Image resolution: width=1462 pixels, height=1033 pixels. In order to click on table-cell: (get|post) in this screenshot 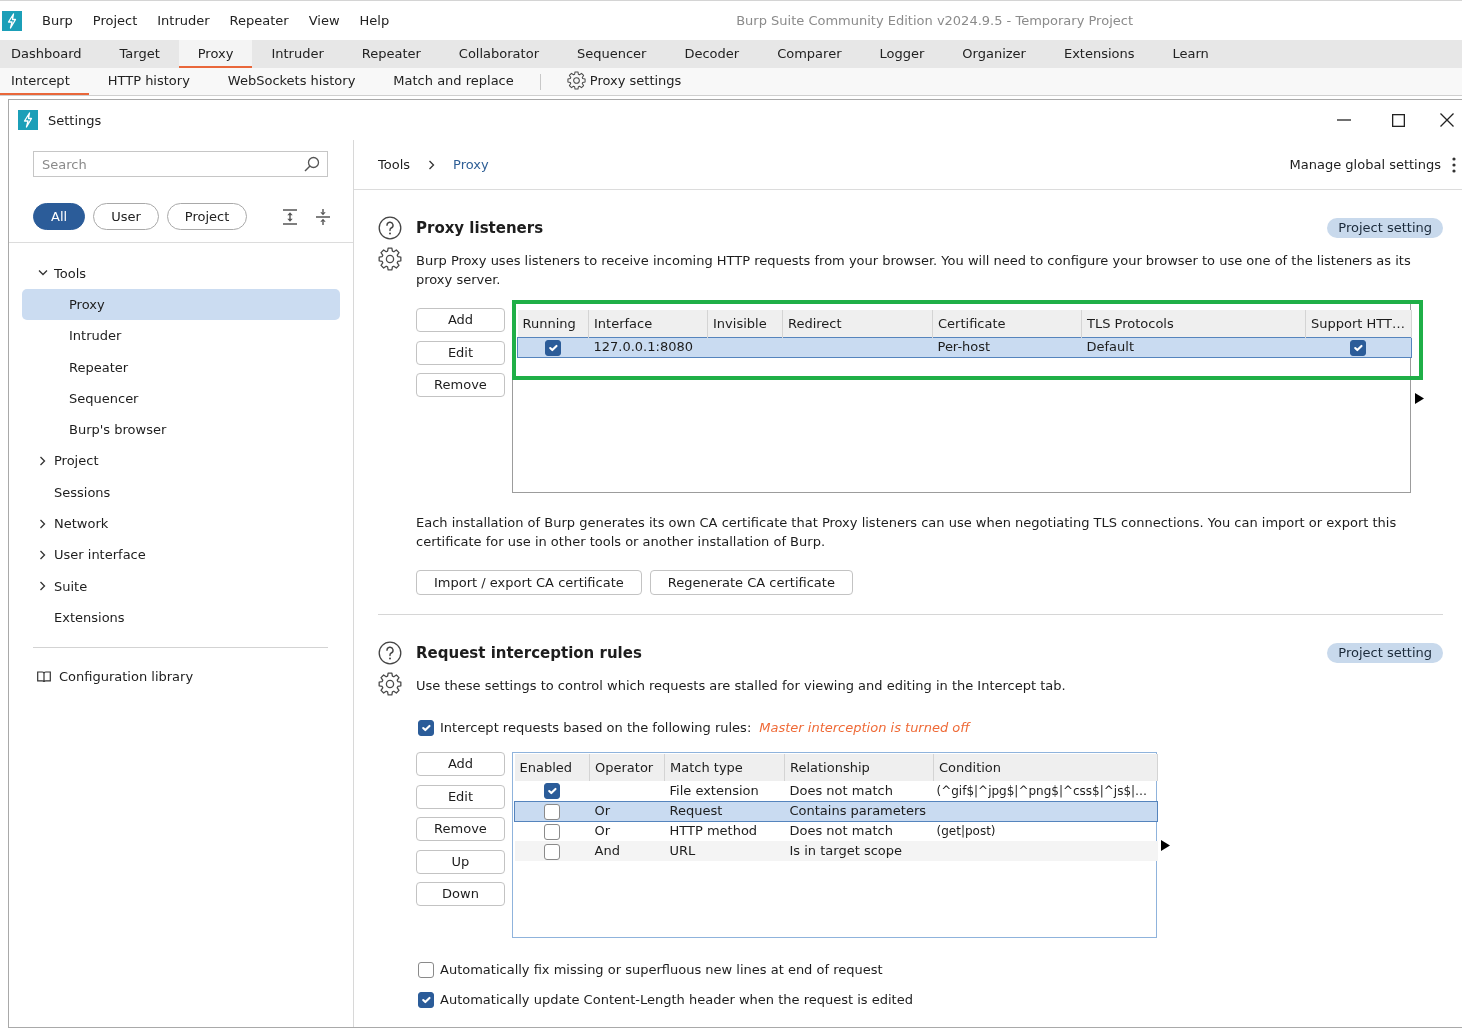, I will do `click(1045, 831)`.